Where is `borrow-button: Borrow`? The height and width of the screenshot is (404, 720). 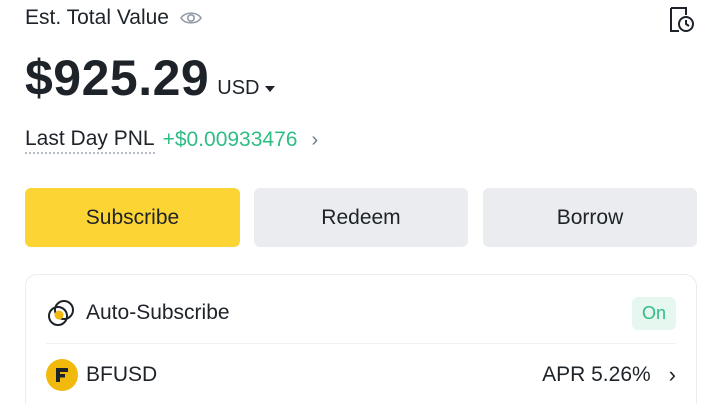
borrow-button: Borrow is located at coordinates (590, 217).